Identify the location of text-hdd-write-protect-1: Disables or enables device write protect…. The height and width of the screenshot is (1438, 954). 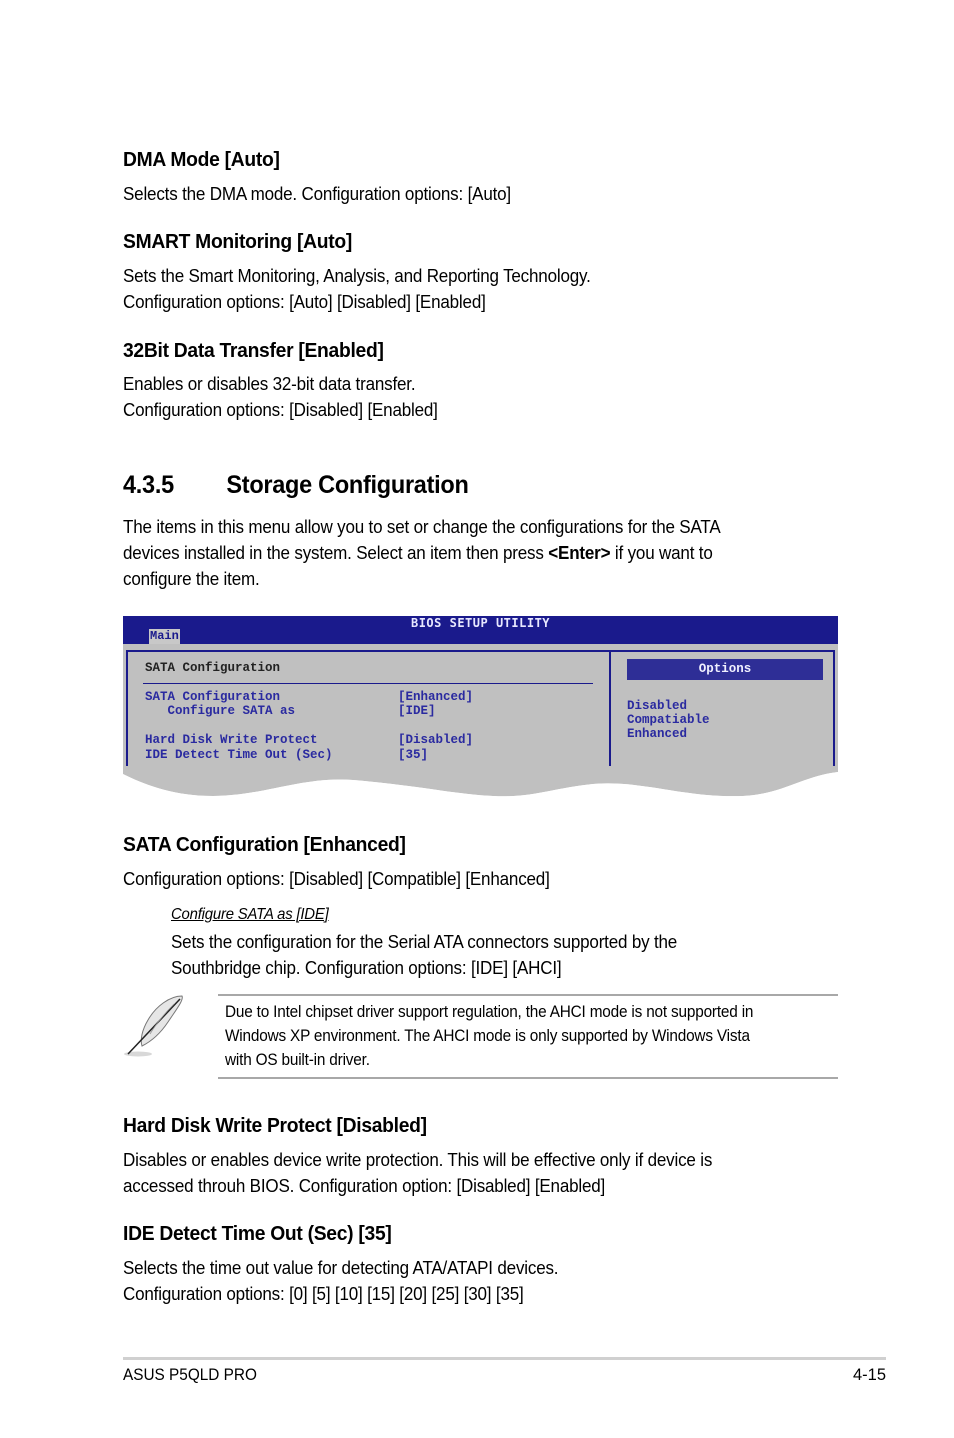
(418, 1159).